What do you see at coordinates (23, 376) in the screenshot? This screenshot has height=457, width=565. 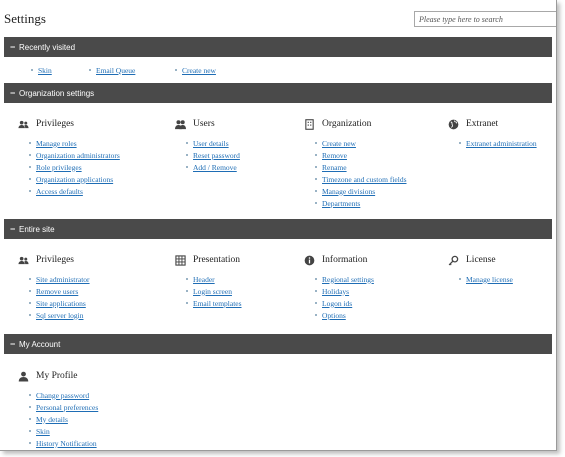 I see `person-icon` at bounding box center [23, 376].